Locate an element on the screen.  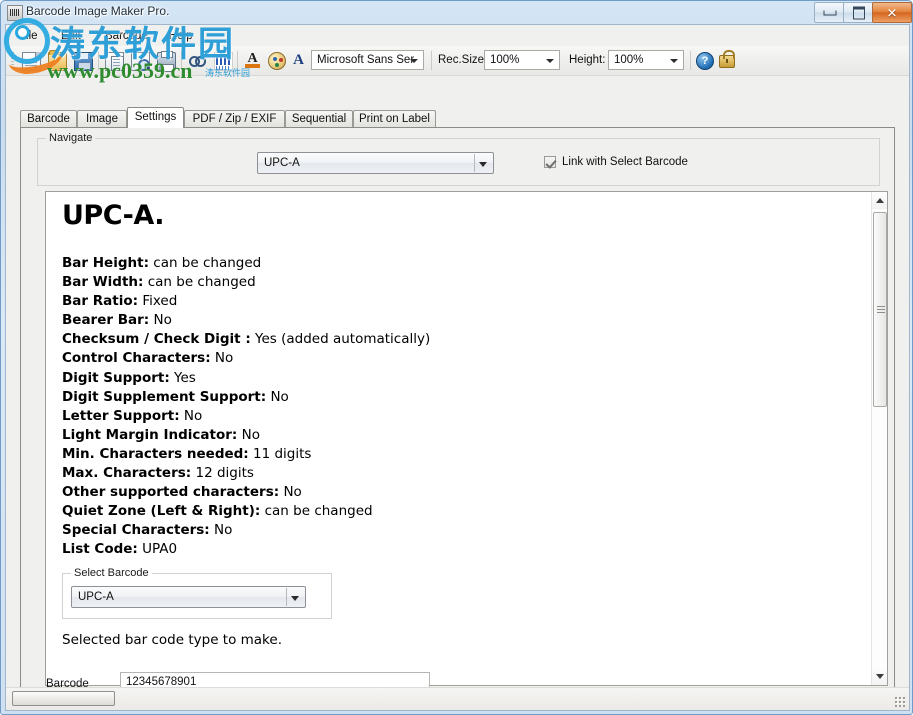
find-button is located at coordinates (197, 60).